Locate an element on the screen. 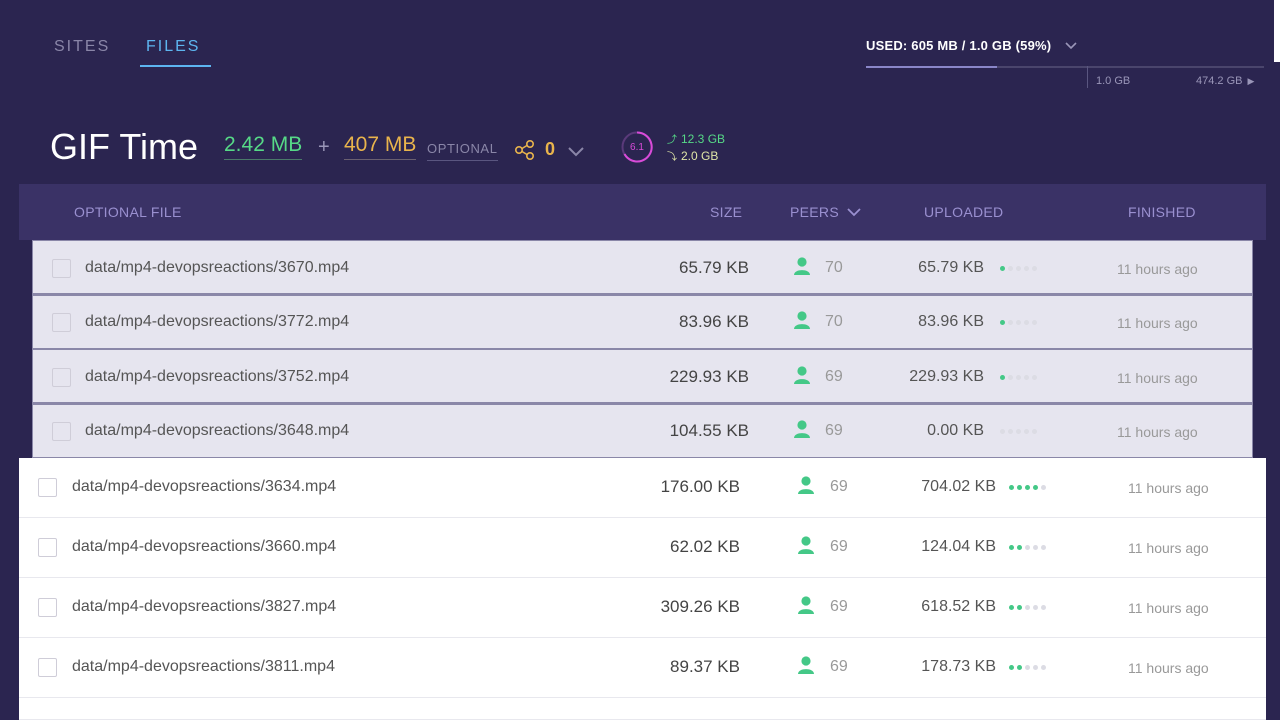  file-name: data/mp4-devopsreactions/3634.mp4 is located at coordinates (204, 487).